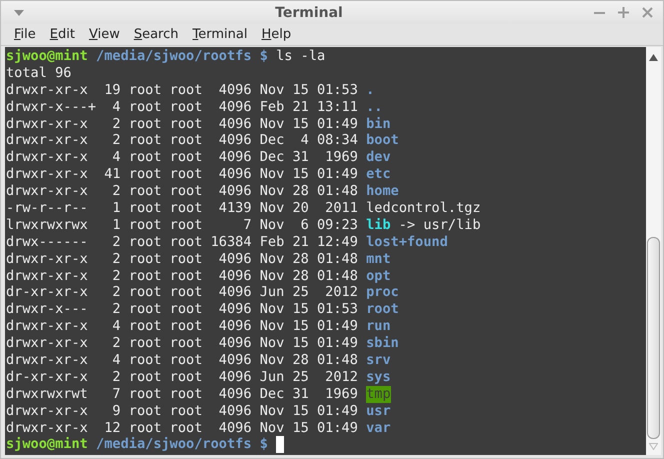 The height and width of the screenshot is (459, 664). What do you see at coordinates (382, 309) in the screenshot?
I see `file-name: root` at bounding box center [382, 309].